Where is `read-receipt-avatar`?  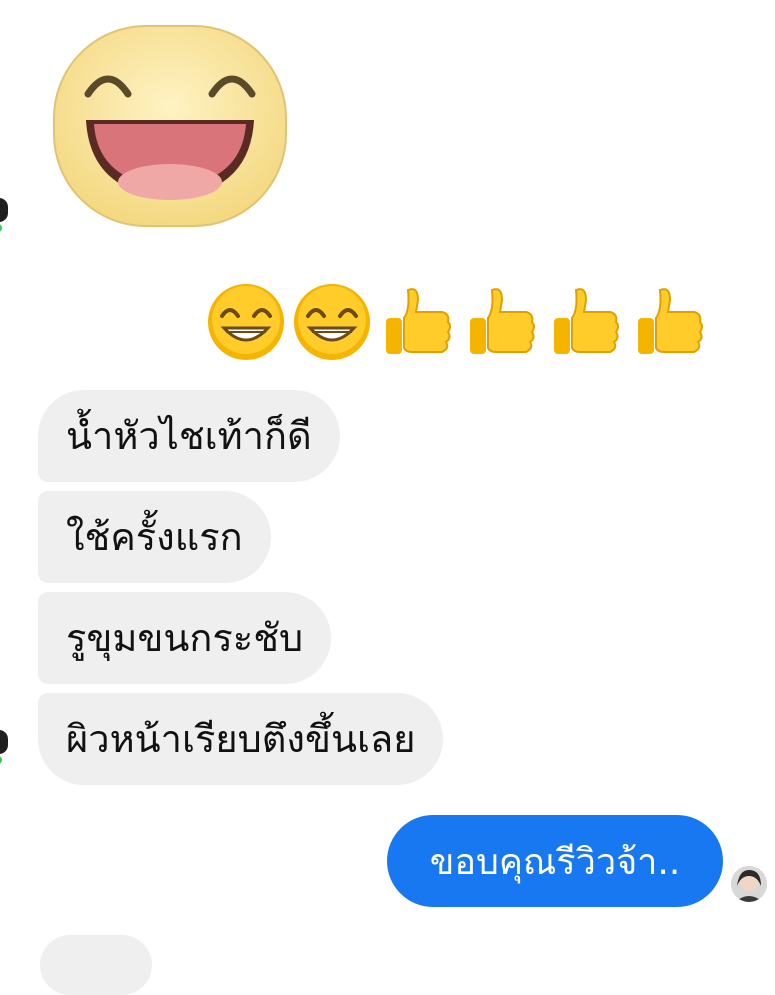
read-receipt-avatar is located at coordinates (749, 884).